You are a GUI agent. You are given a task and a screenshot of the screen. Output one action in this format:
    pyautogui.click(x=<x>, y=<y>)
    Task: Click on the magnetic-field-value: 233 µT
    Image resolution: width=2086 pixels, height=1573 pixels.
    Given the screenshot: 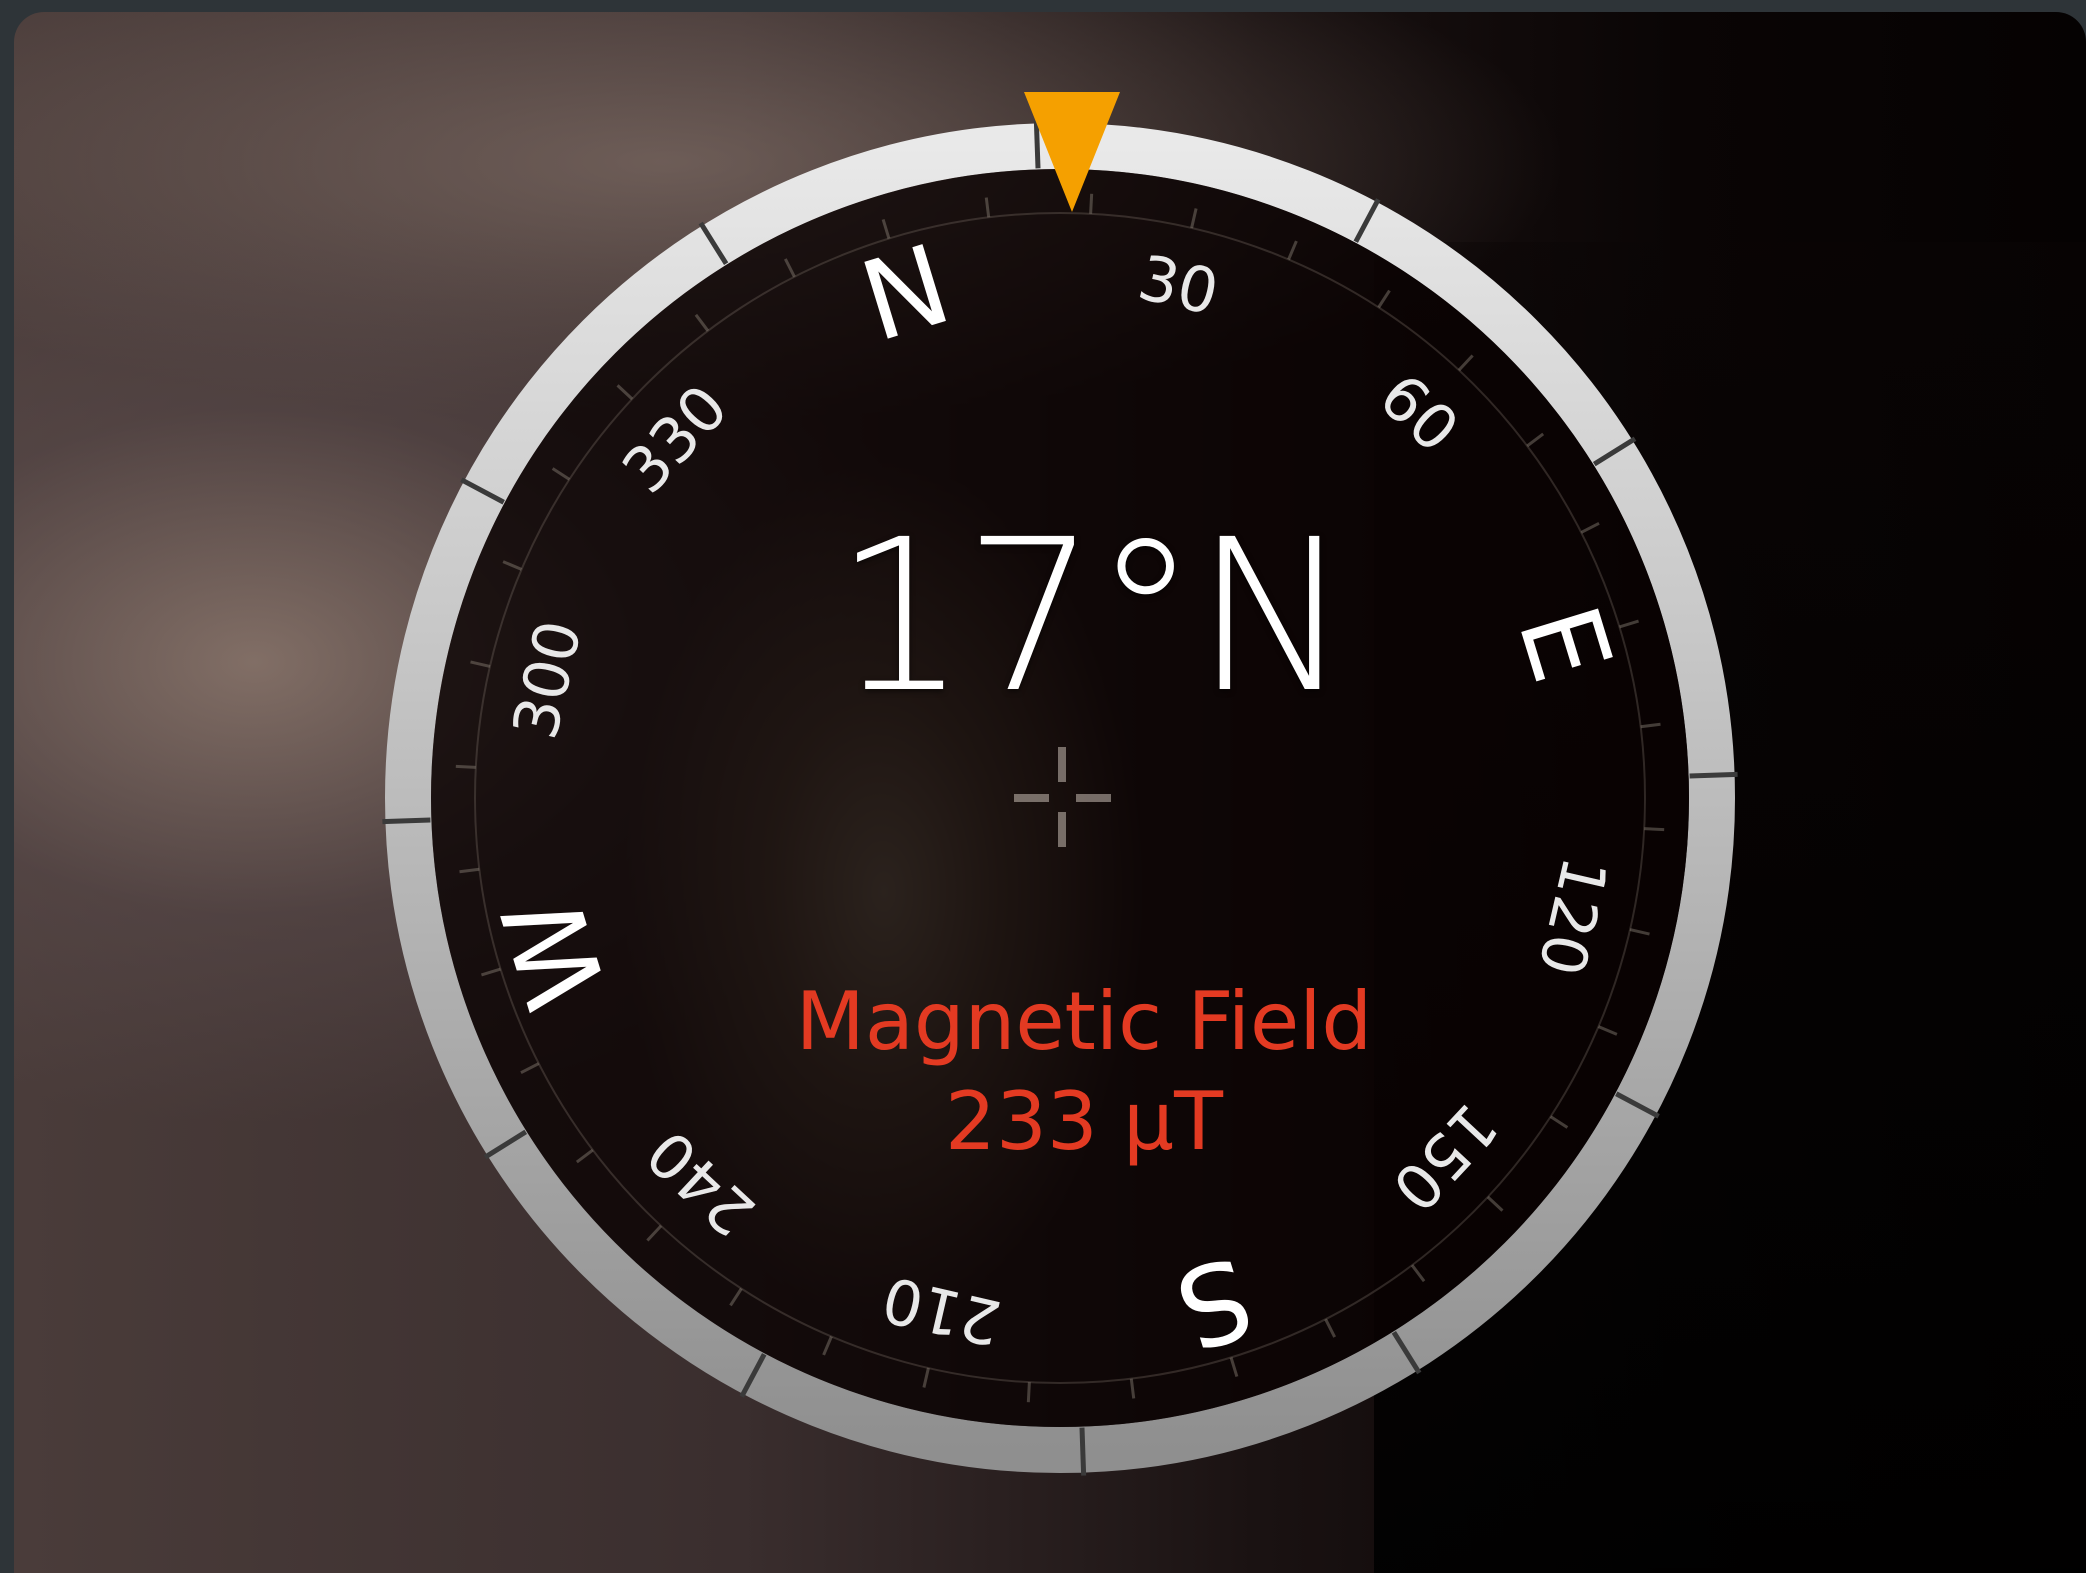 What is the action you would take?
    pyautogui.click(x=1084, y=1121)
    